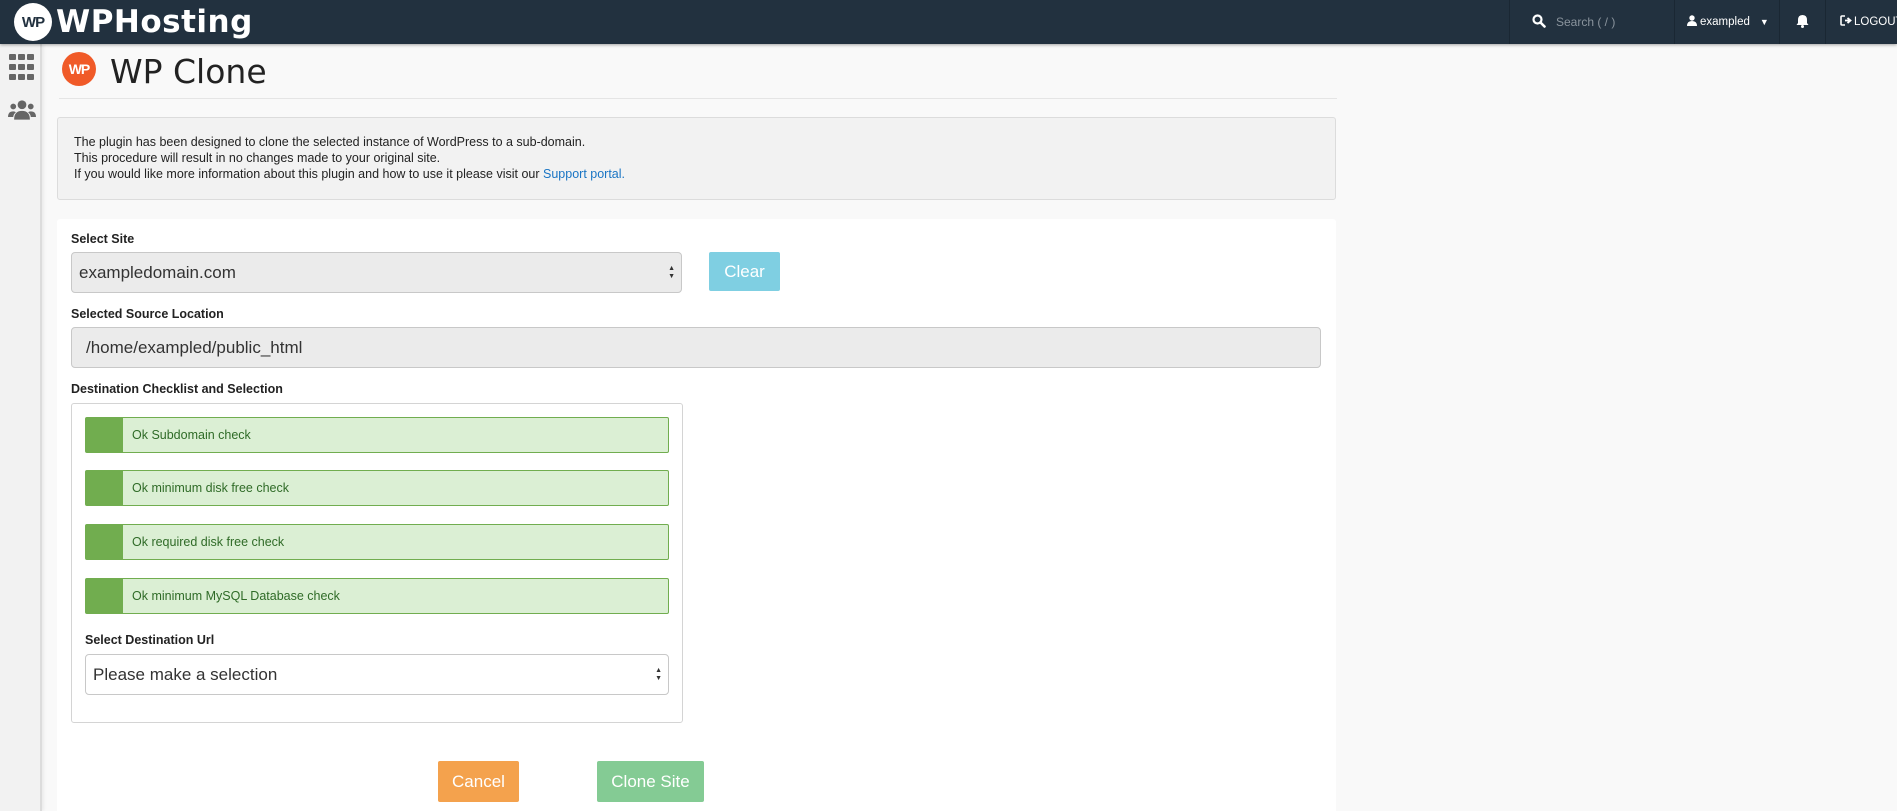 Image resolution: width=1897 pixels, height=811 pixels. What do you see at coordinates (177, 389) in the screenshot?
I see `destination-checklist-label: Destination Checklist and Selection` at bounding box center [177, 389].